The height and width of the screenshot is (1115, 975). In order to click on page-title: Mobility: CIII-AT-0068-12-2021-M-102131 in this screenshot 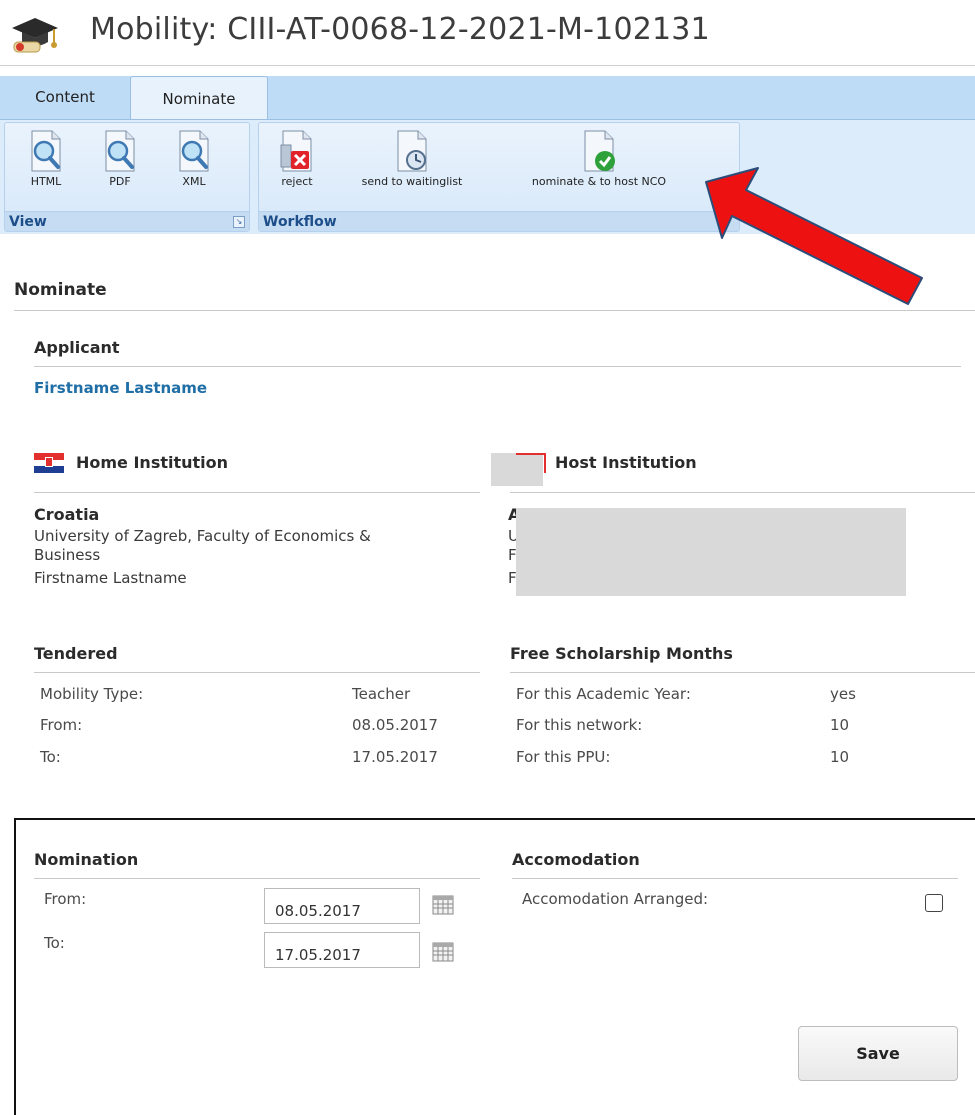, I will do `click(400, 29)`.